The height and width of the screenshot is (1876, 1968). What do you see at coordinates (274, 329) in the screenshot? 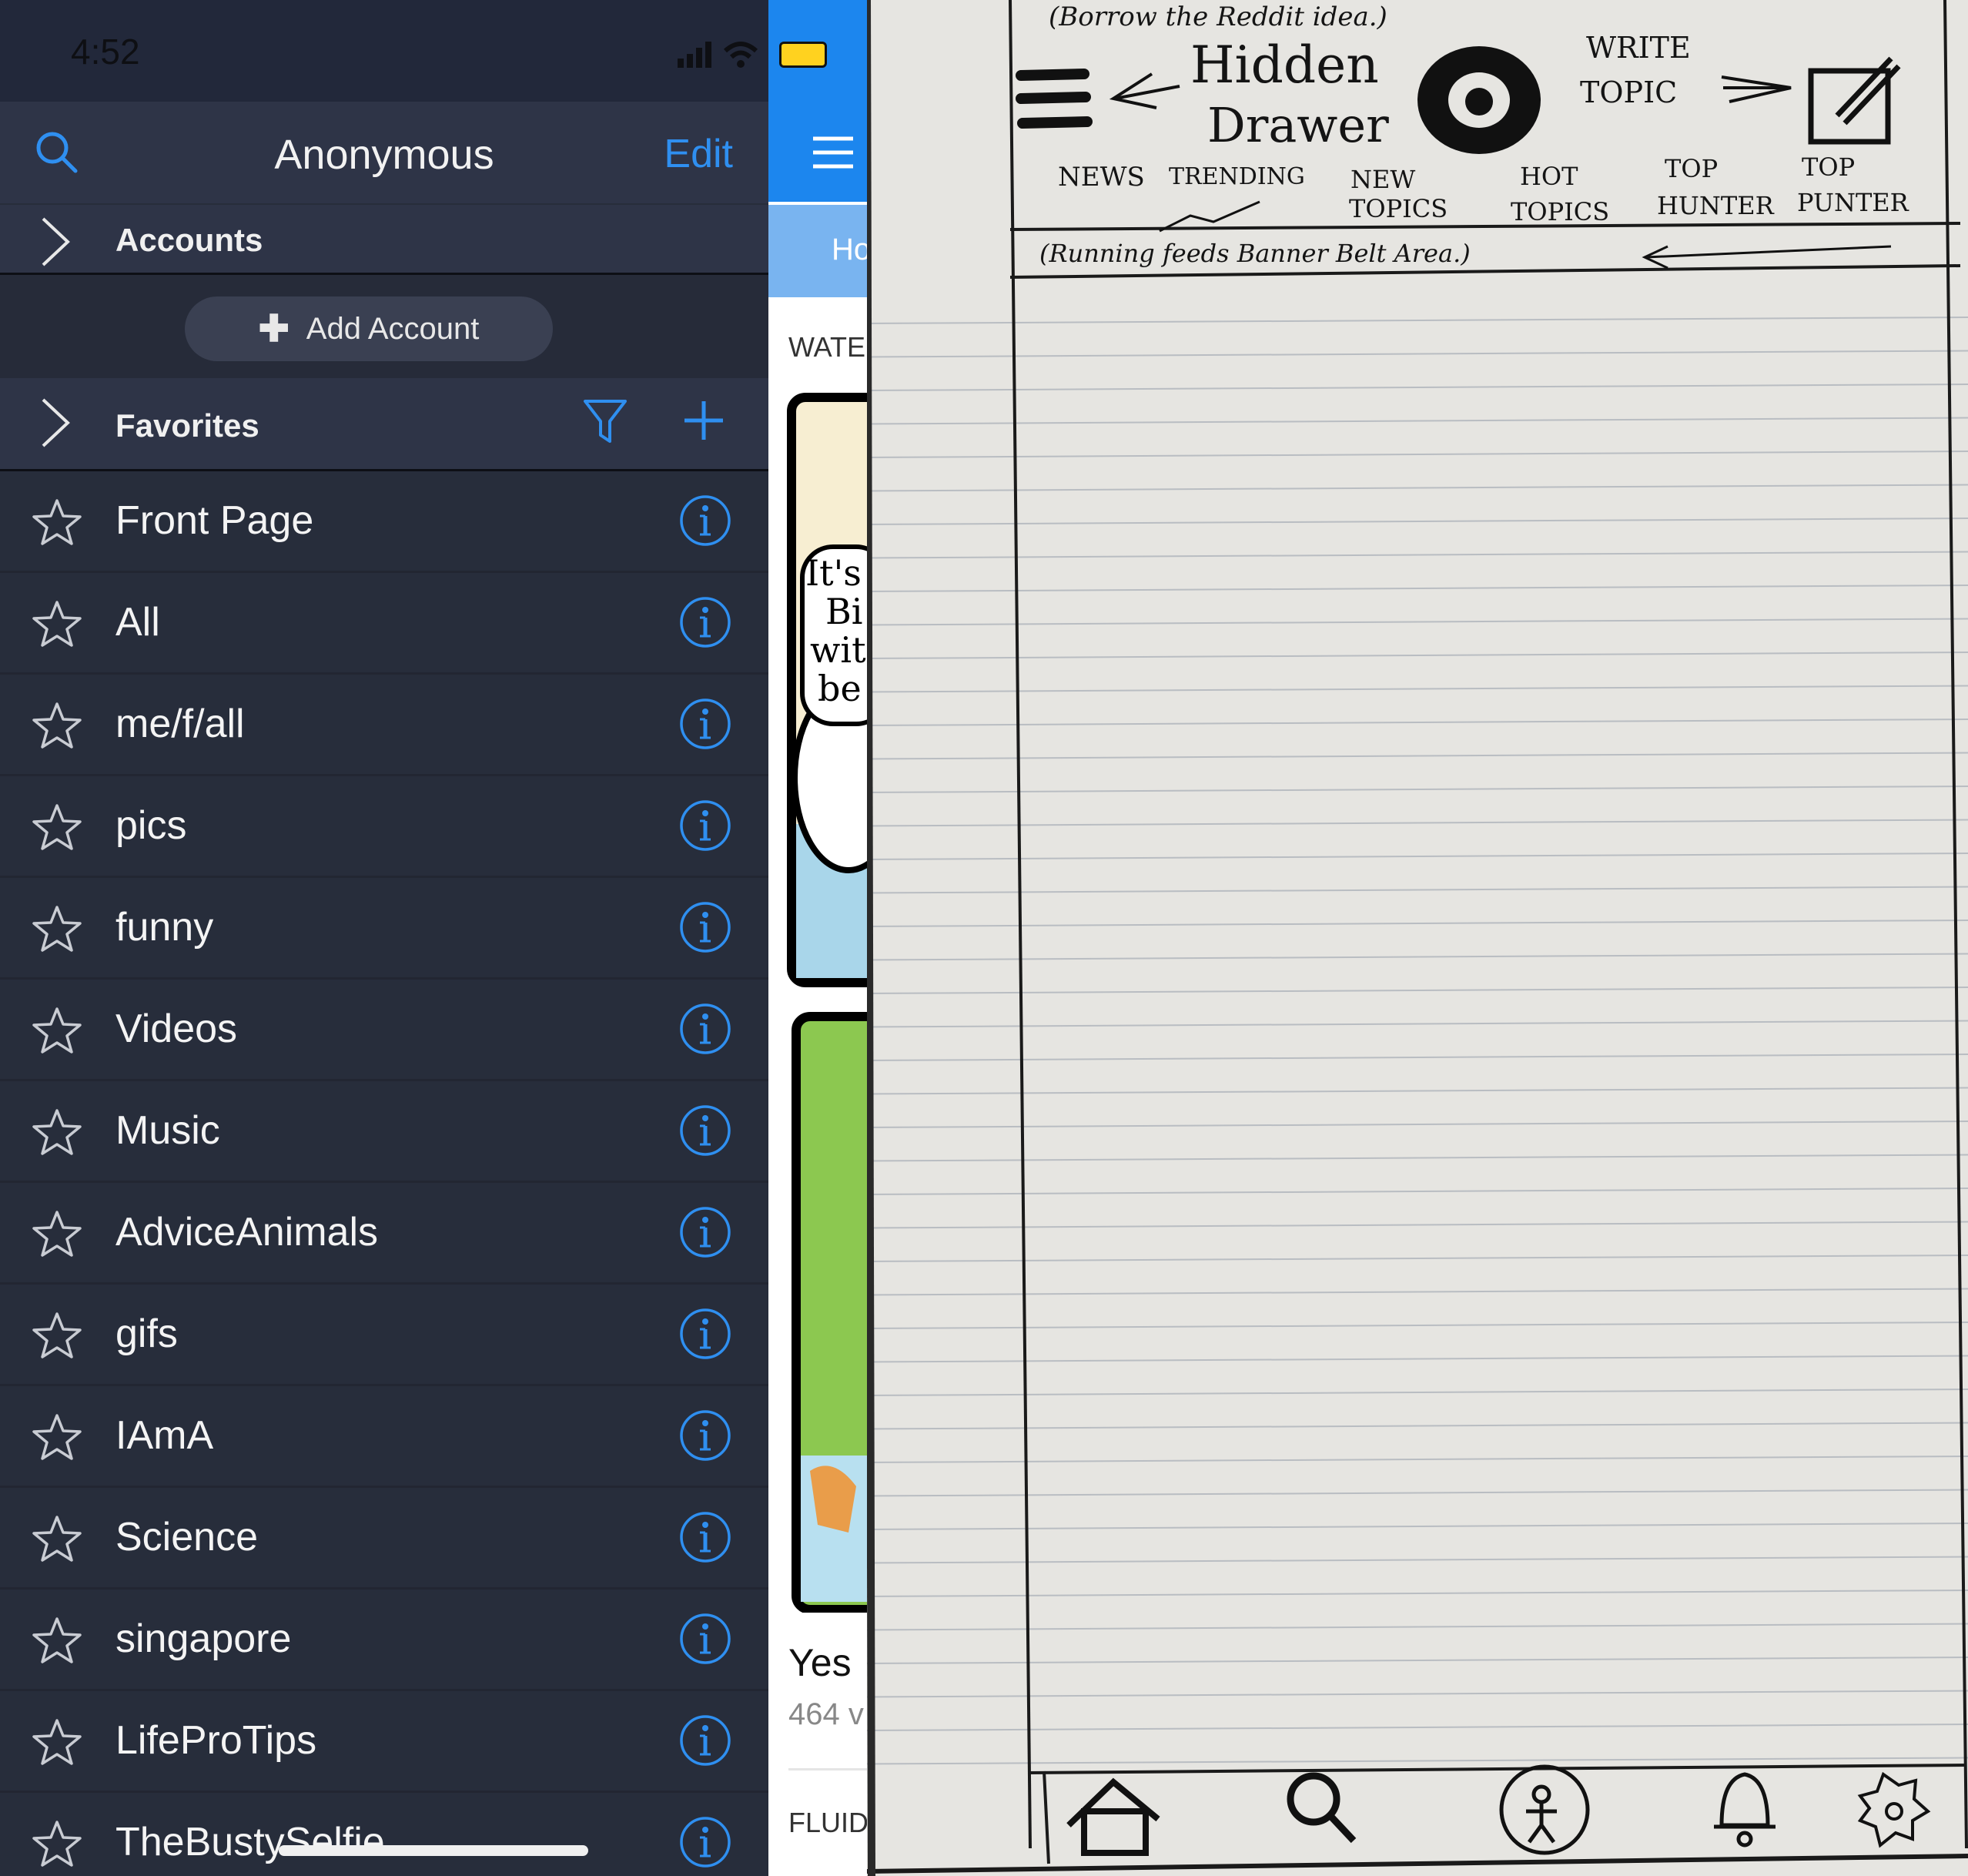
I see `plus-icon: ✚` at bounding box center [274, 329].